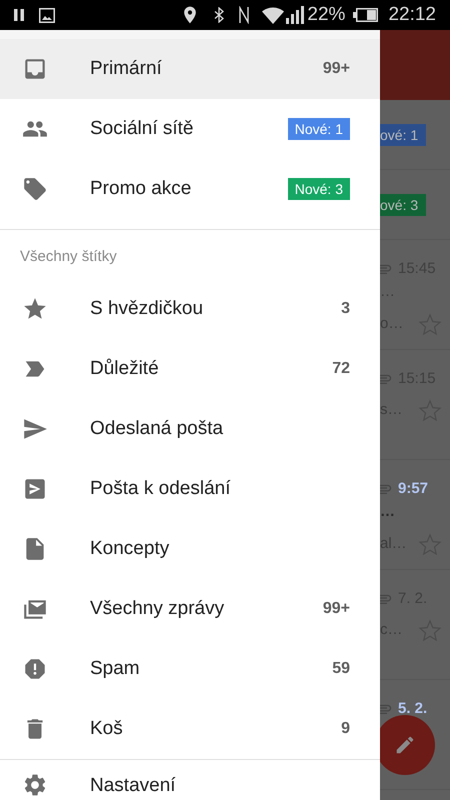 Image resolution: width=450 pixels, height=800 pixels. Describe the element at coordinates (341, 369) in the screenshot. I see `item-count: 72` at that location.